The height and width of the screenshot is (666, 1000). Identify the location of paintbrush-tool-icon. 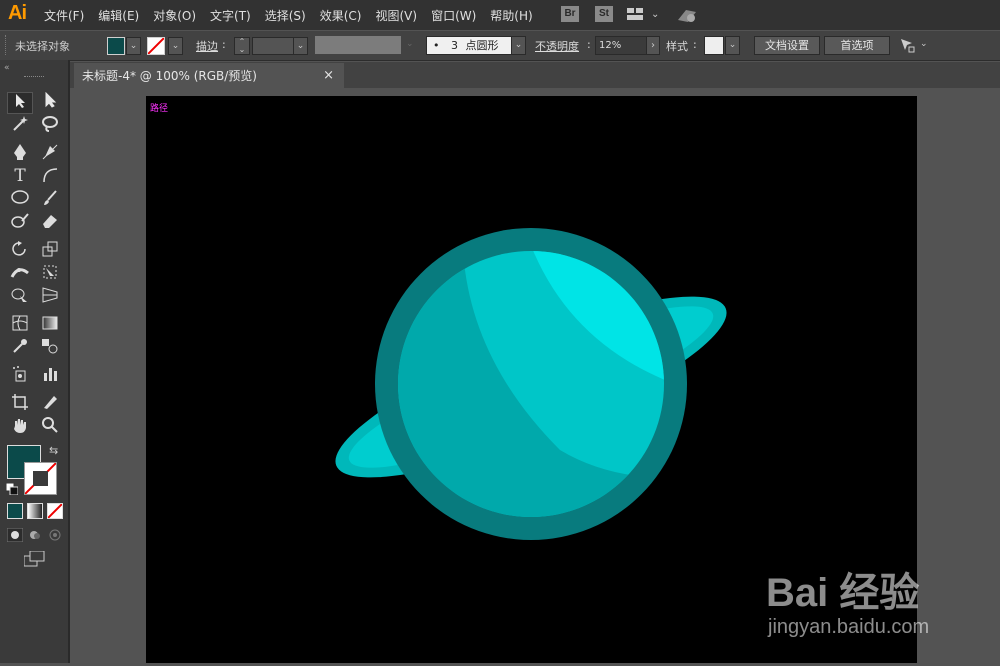
(50, 199).